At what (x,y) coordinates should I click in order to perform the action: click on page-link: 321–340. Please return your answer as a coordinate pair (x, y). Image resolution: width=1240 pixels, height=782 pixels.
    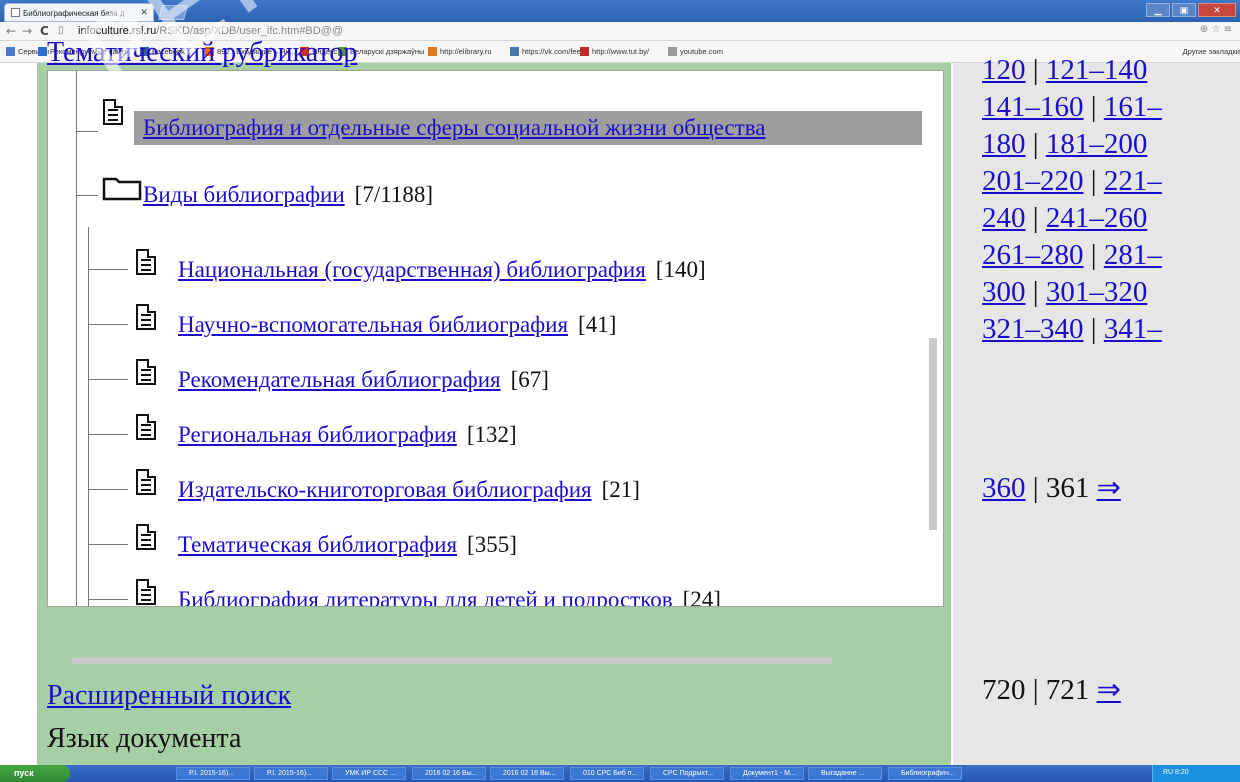
    Looking at the image, I should click on (1033, 329).